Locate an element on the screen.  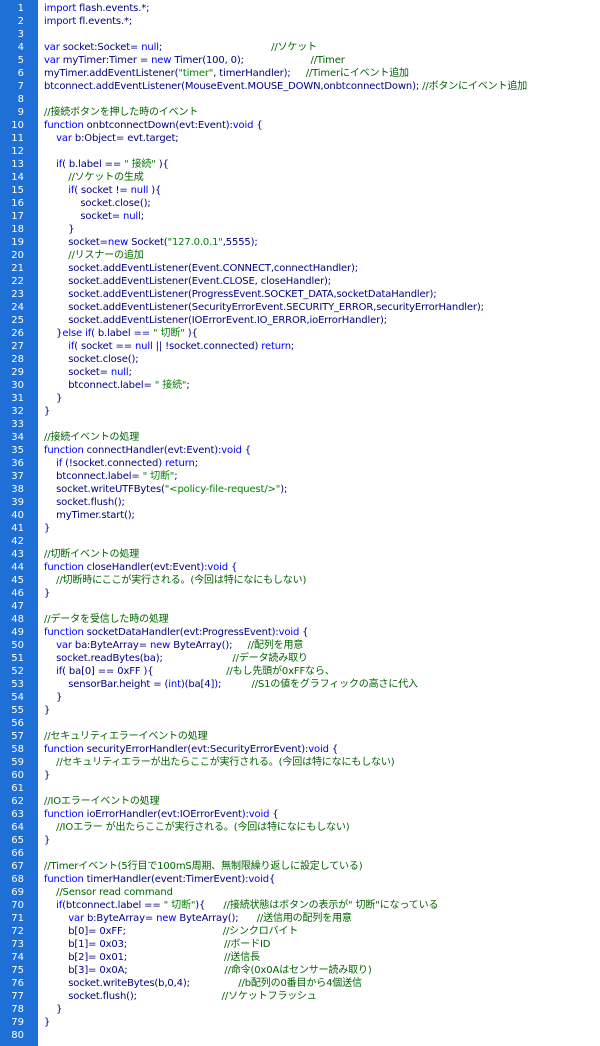
code-line: 17 socket= null; is located at coordinates (300, 216).